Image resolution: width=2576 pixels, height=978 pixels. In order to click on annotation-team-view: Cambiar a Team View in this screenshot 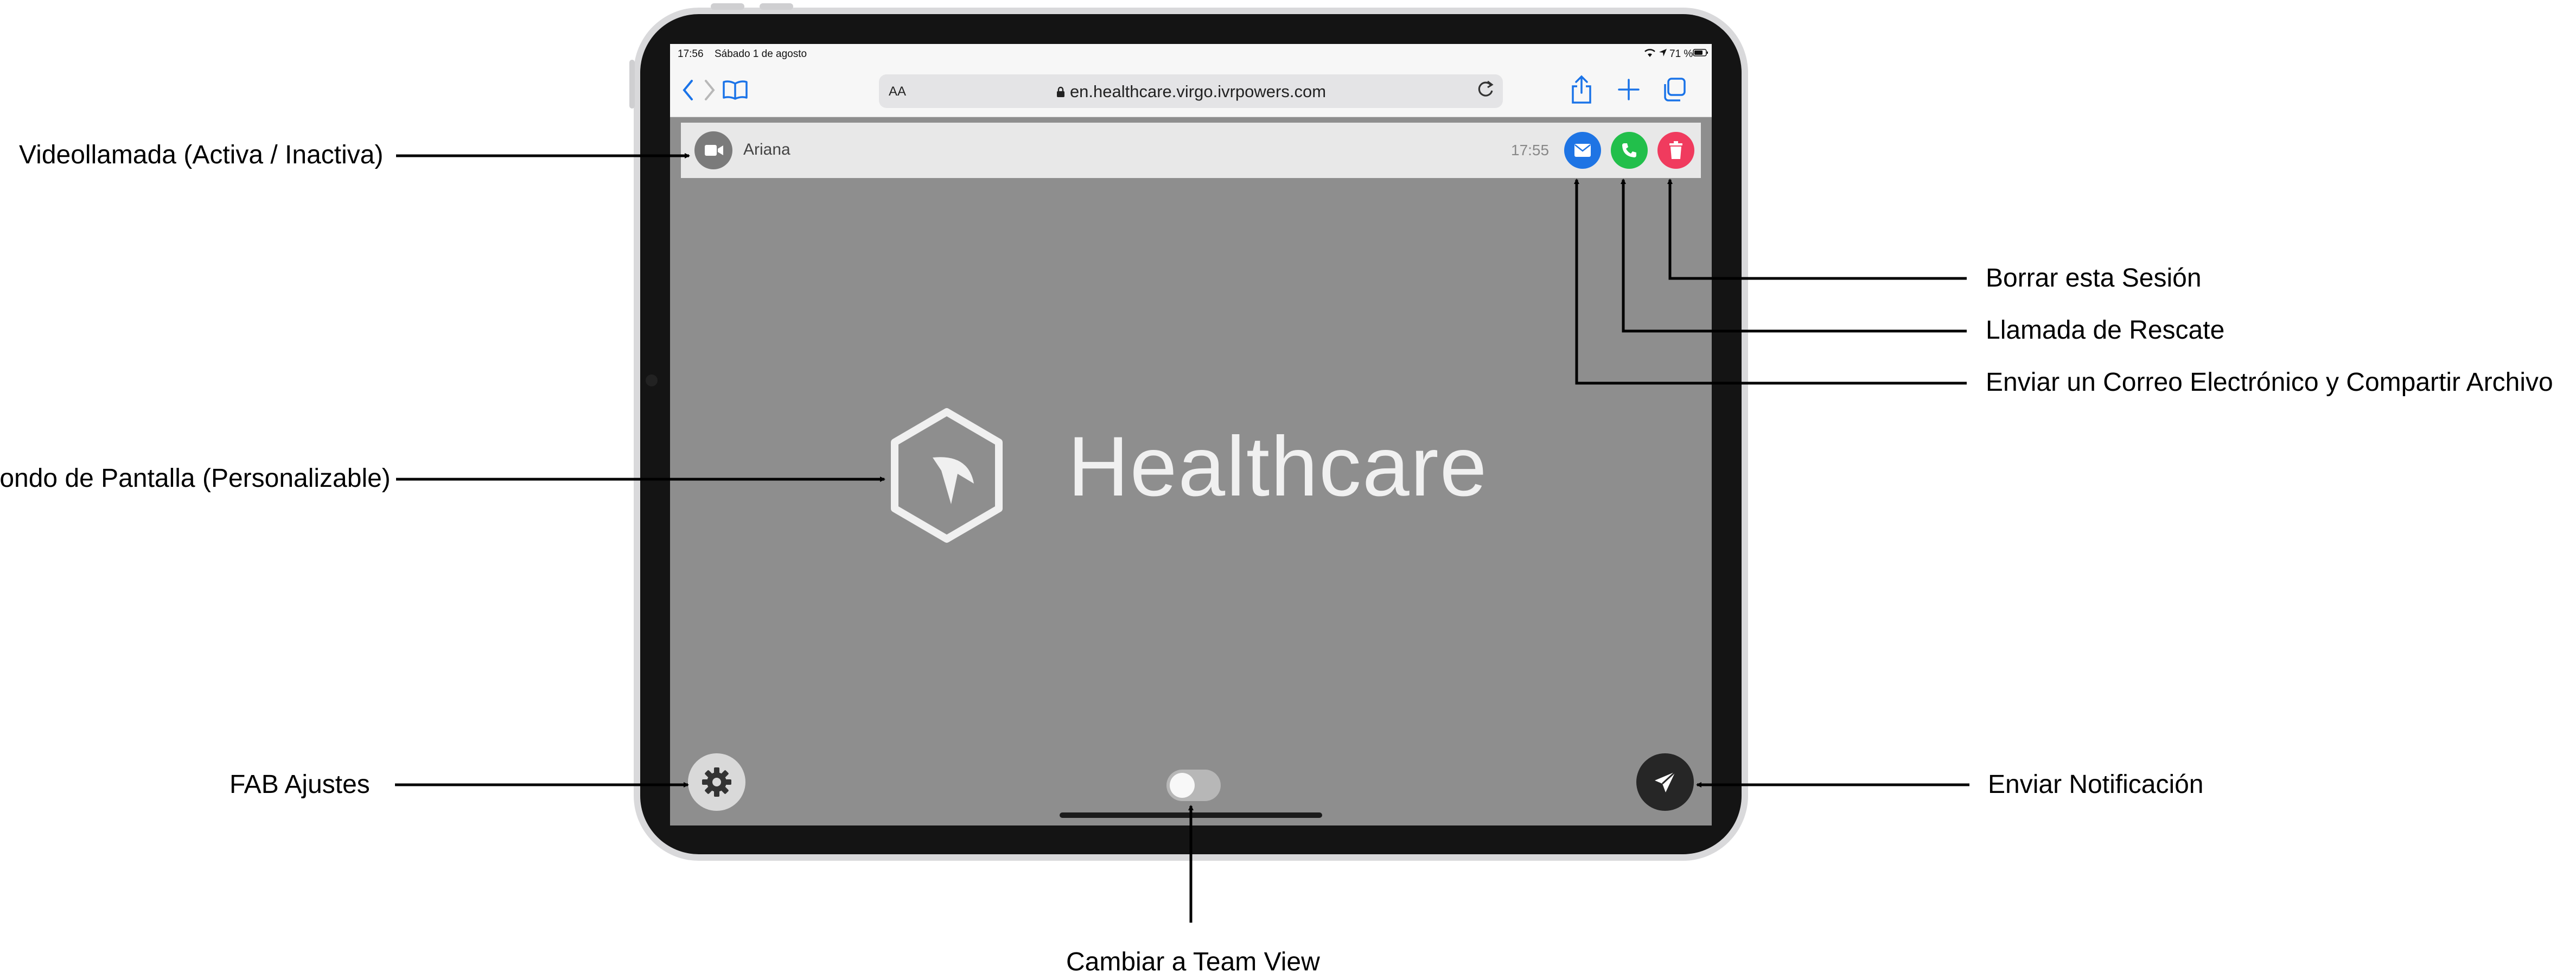, I will do `click(1193, 962)`.